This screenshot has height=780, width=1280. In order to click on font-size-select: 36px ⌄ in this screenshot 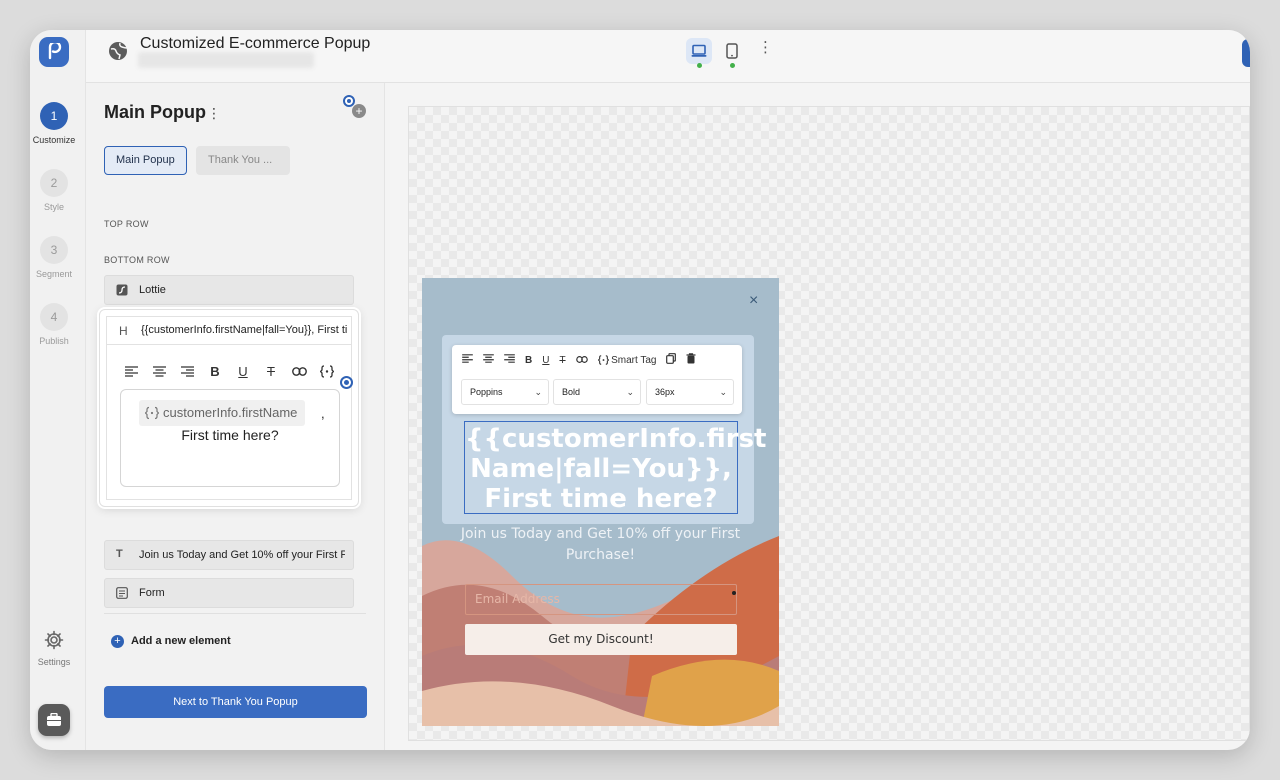, I will do `click(690, 392)`.